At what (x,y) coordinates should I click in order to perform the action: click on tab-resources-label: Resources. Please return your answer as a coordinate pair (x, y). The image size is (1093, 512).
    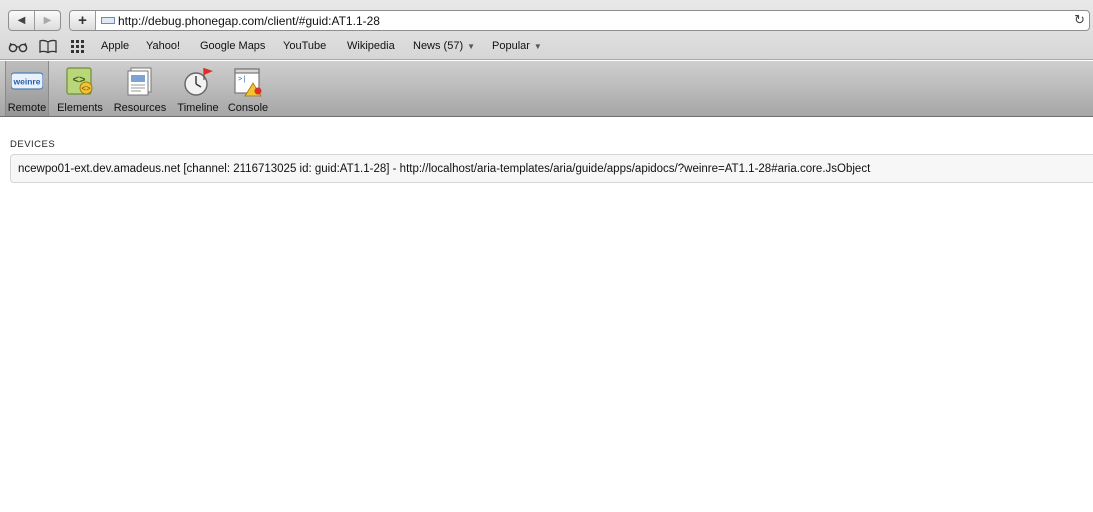
    Looking at the image, I should click on (140, 108).